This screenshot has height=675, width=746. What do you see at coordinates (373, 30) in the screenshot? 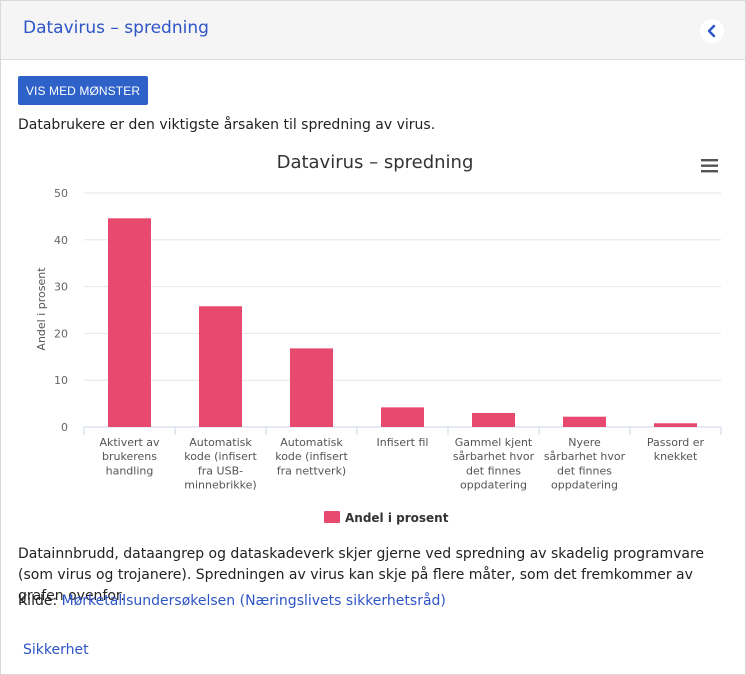
I see `card-header: Datavirus – spredning` at bounding box center [373, 30].